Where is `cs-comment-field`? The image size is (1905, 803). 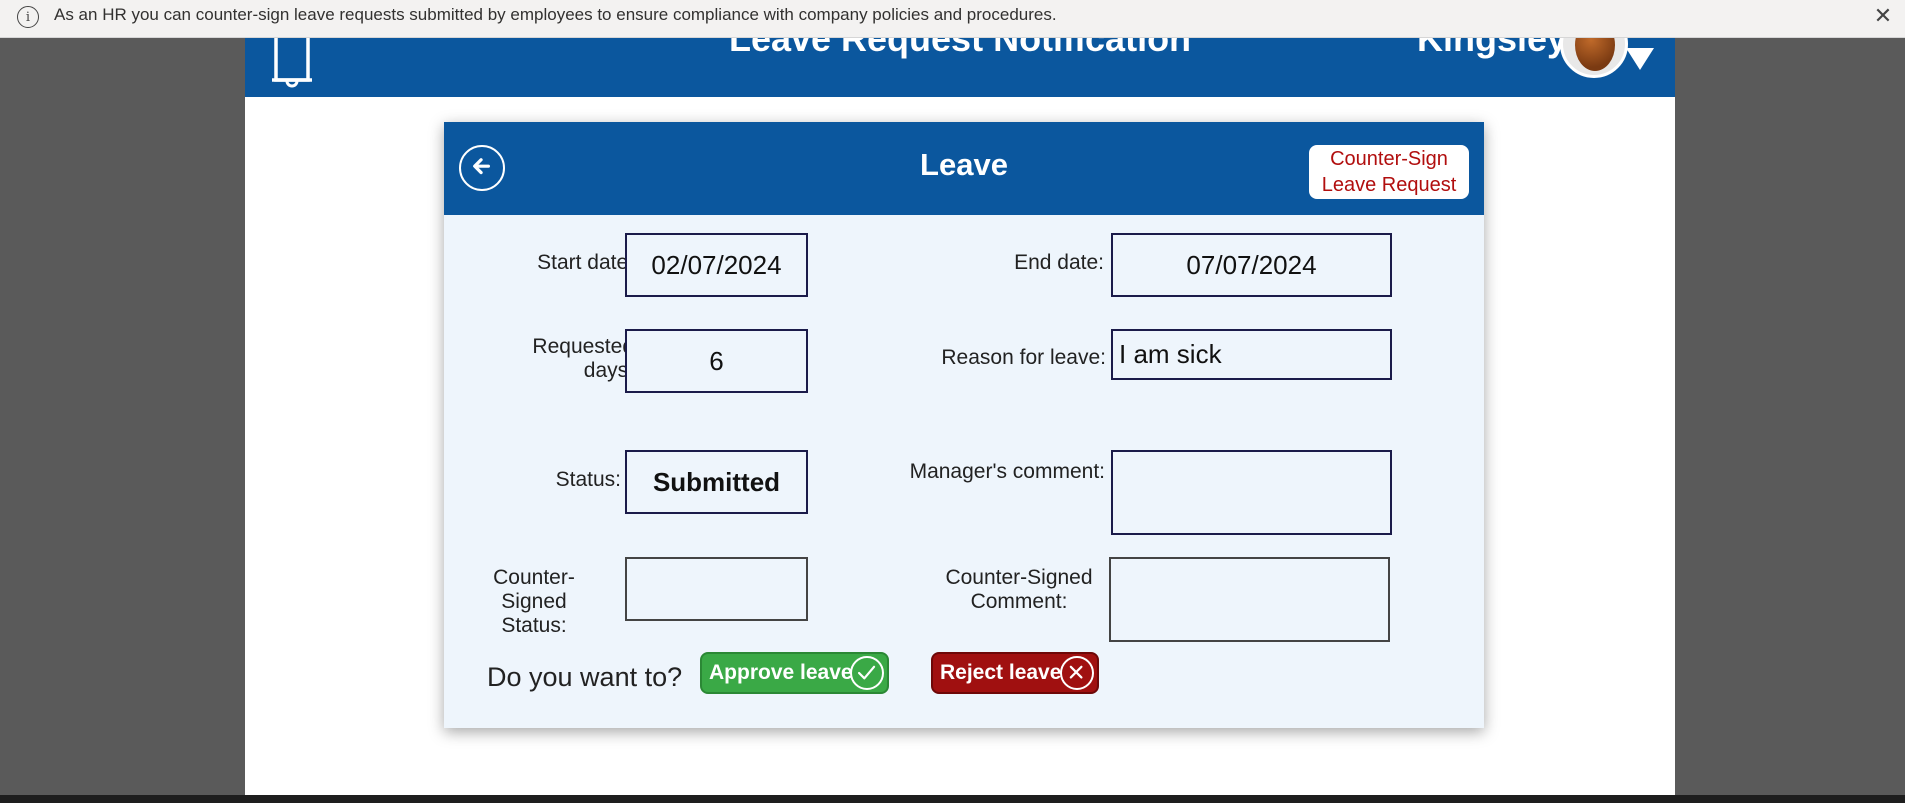 cs-comment-field is located at coordinates (1249, 599).